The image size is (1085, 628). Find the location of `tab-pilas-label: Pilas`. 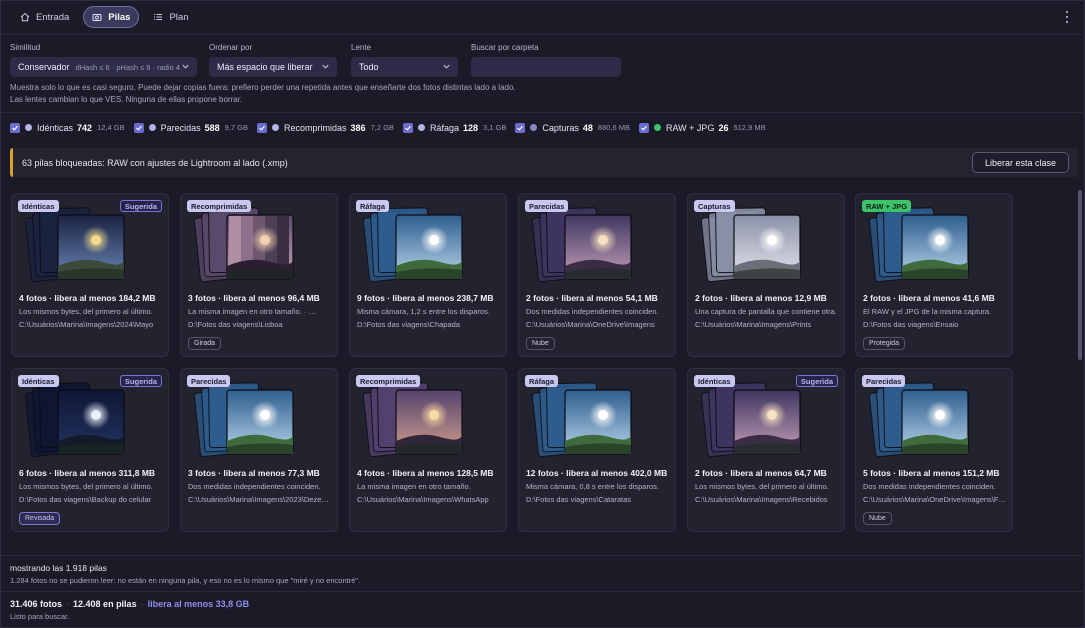

tab-pilas-label: Pilas is located at coordinates (119, 17).